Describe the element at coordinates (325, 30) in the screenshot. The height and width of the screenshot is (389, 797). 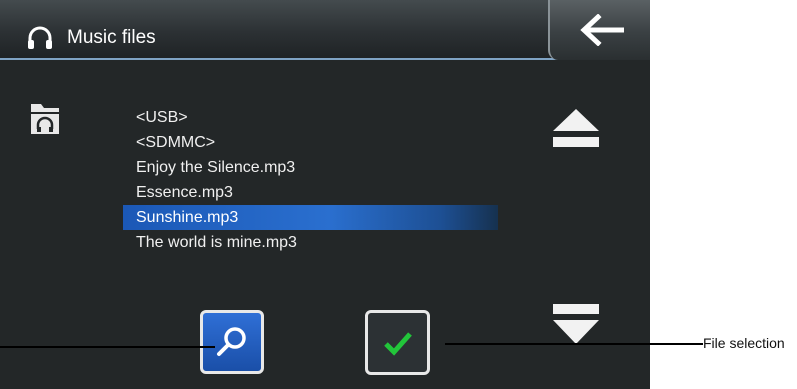
I see `title-bar: Music files` at that location.